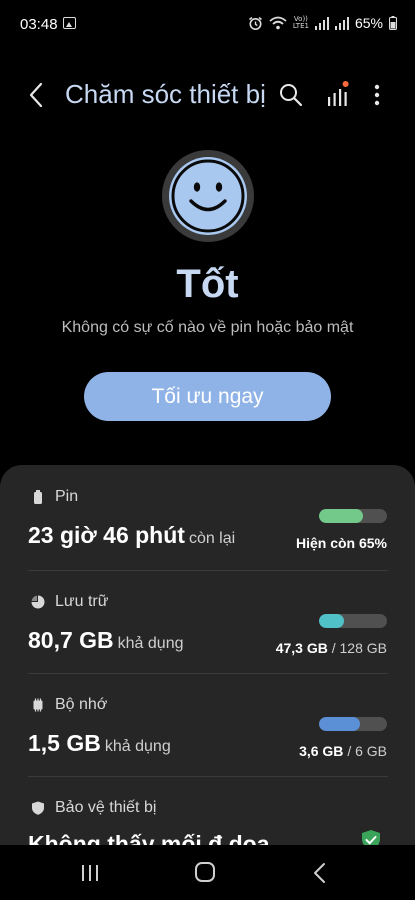 This screenshot has height=900, width=415. Describe the element at coordinates (207, 517) in the screenshot. I see `battery-section: Pin 23 giờ 46 phút còn lại Hiện còn 65%` at that location.